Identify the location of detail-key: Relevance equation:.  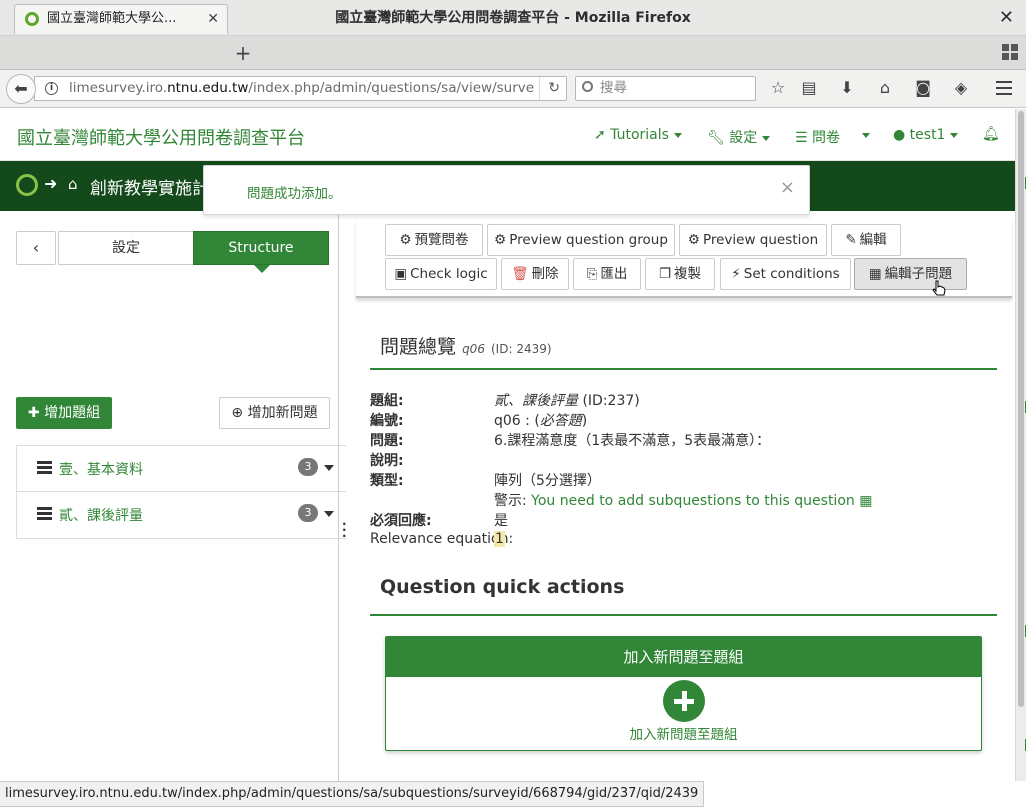
(442, 539).